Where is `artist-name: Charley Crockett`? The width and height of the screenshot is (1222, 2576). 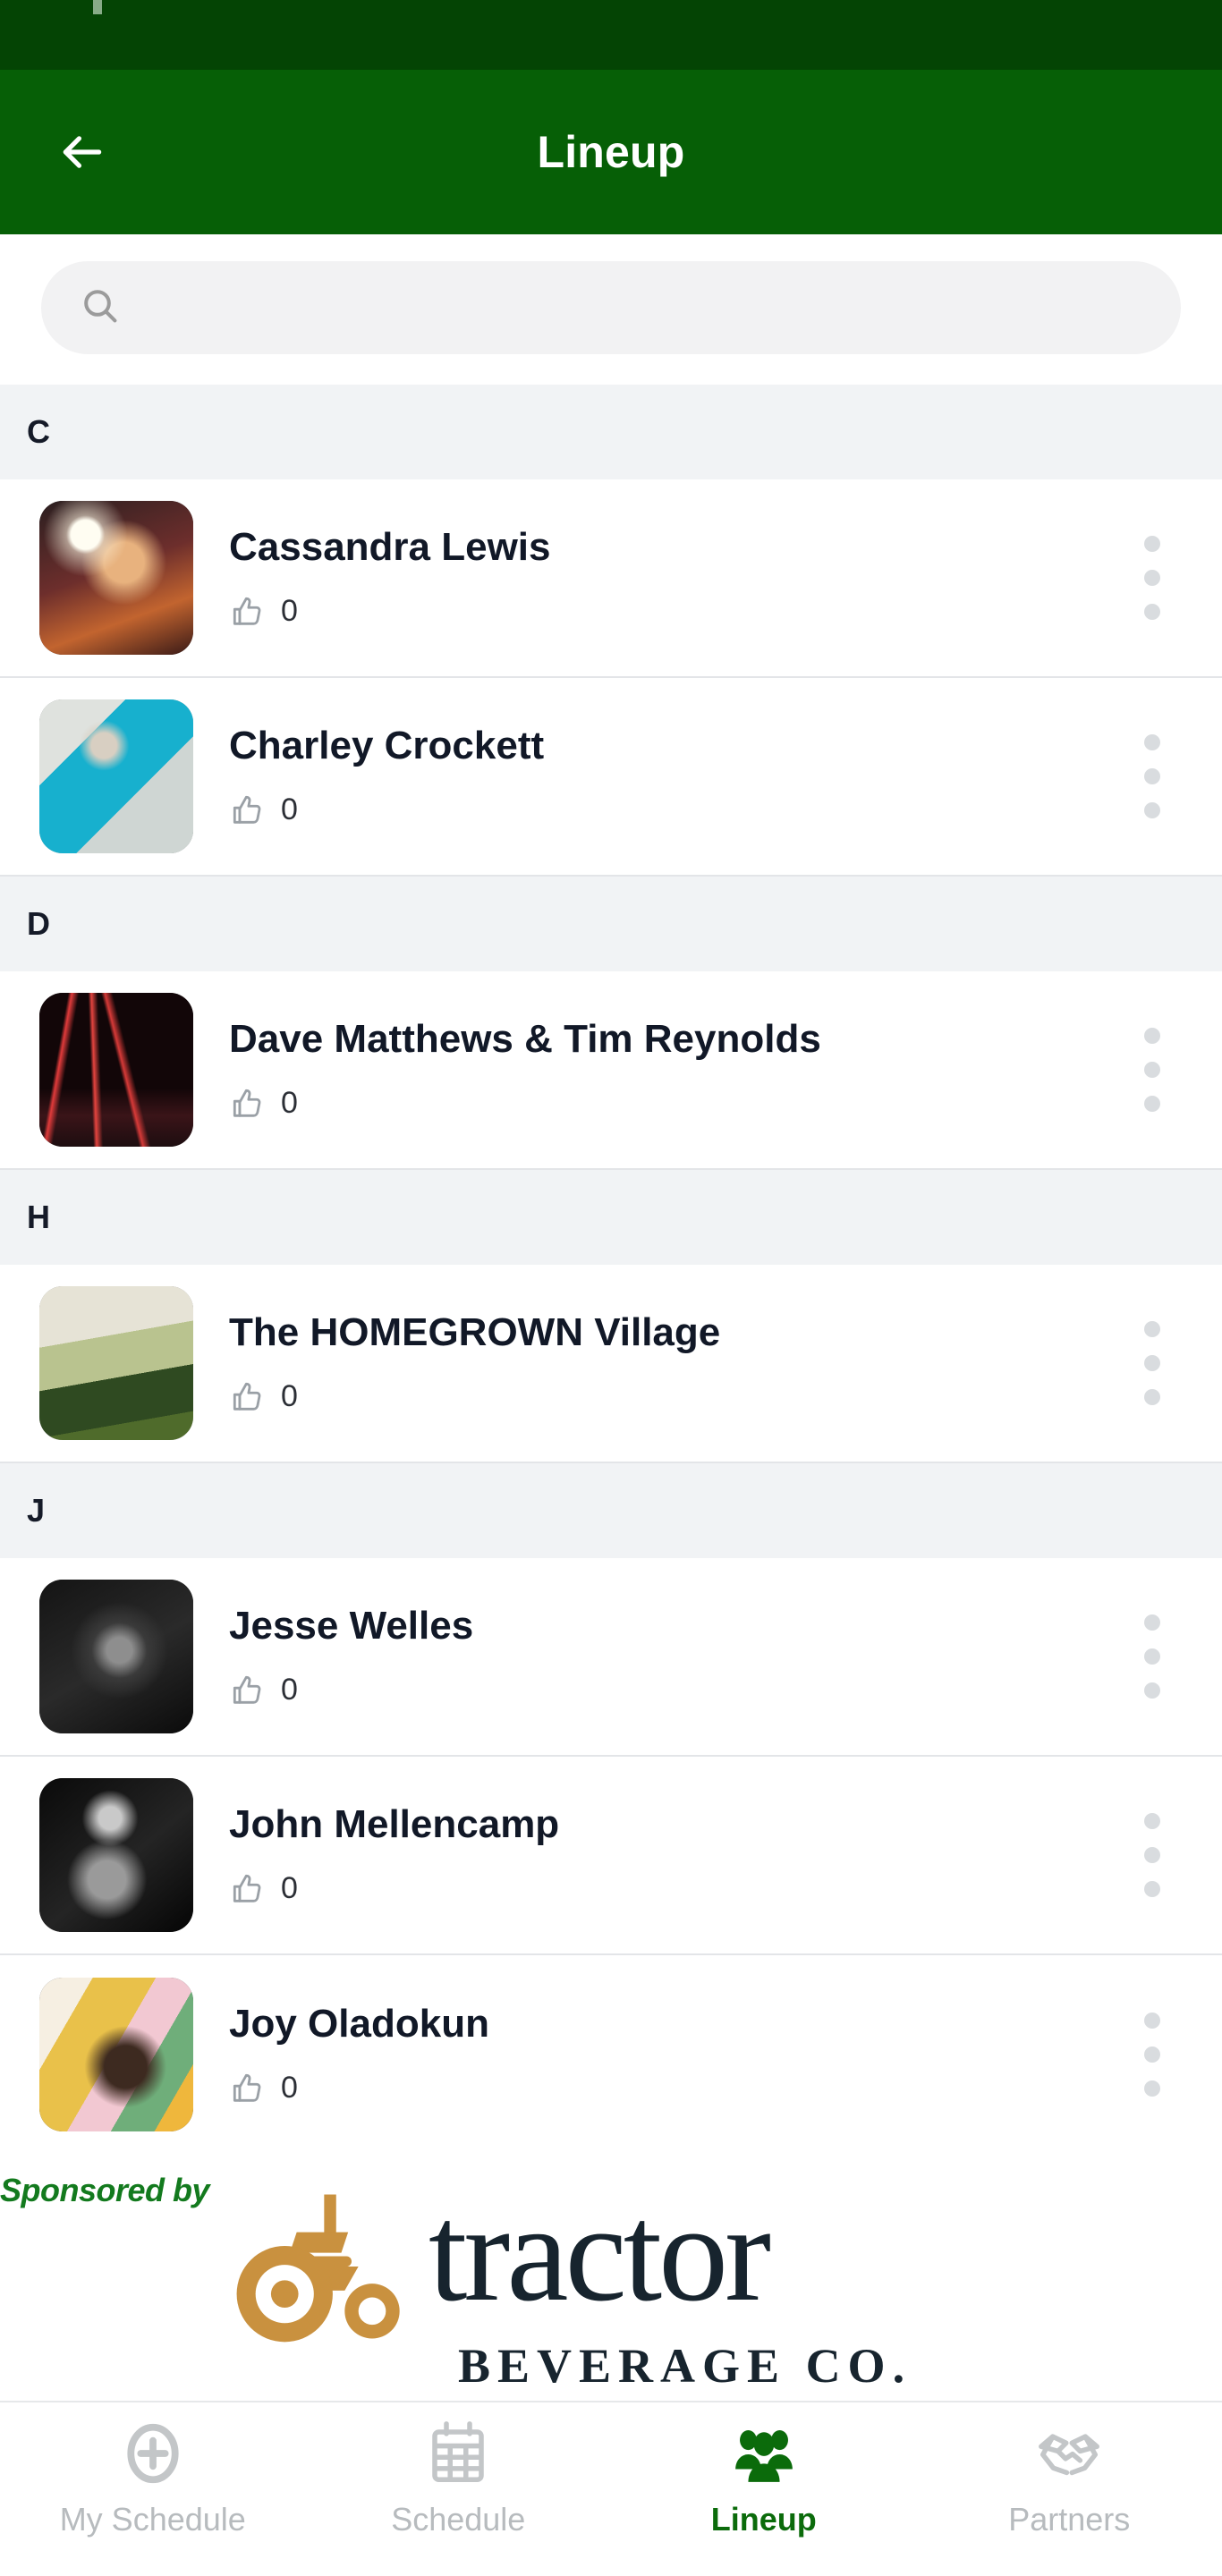 artist-name: Charley Crockett is located at coordinates (387, 746).